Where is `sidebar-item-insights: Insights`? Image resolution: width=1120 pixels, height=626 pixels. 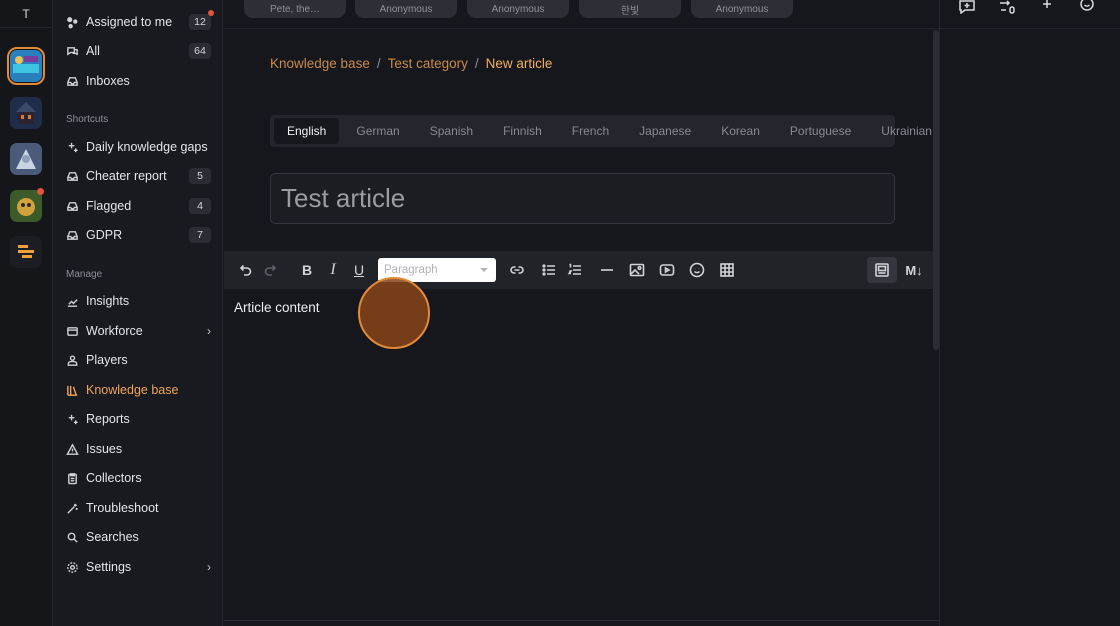 sidebar-item-insights: Insights is located at coordinates (138, 301).